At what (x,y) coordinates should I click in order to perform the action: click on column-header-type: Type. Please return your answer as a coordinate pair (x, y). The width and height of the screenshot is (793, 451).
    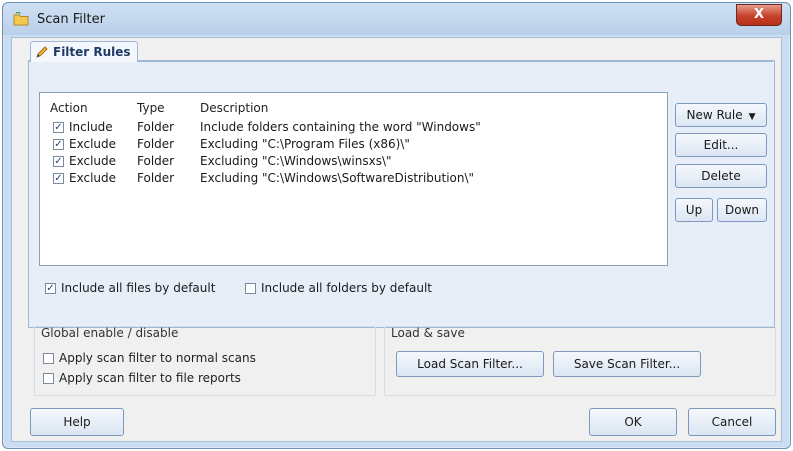
    Looking at the image, I should click on (151, 108).